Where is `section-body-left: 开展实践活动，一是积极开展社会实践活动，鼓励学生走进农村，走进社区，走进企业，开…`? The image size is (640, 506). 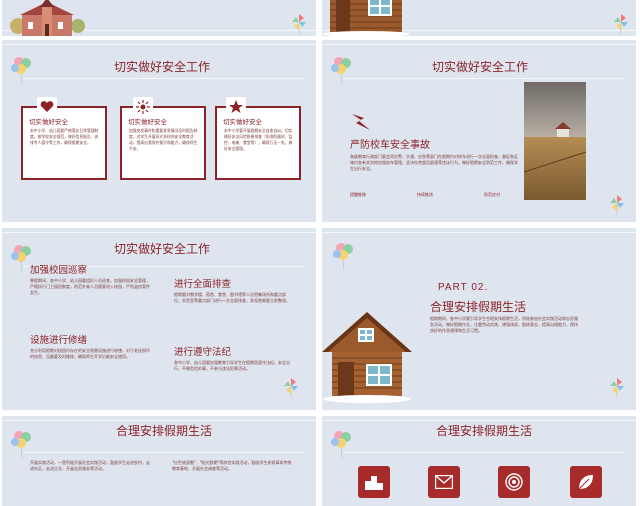
section-body-left: 开展实践活动，一是积极开展社会实践活动，鼓励学生走进农村，走进社区，走进企业，开… is located at coordinates (90, 465).